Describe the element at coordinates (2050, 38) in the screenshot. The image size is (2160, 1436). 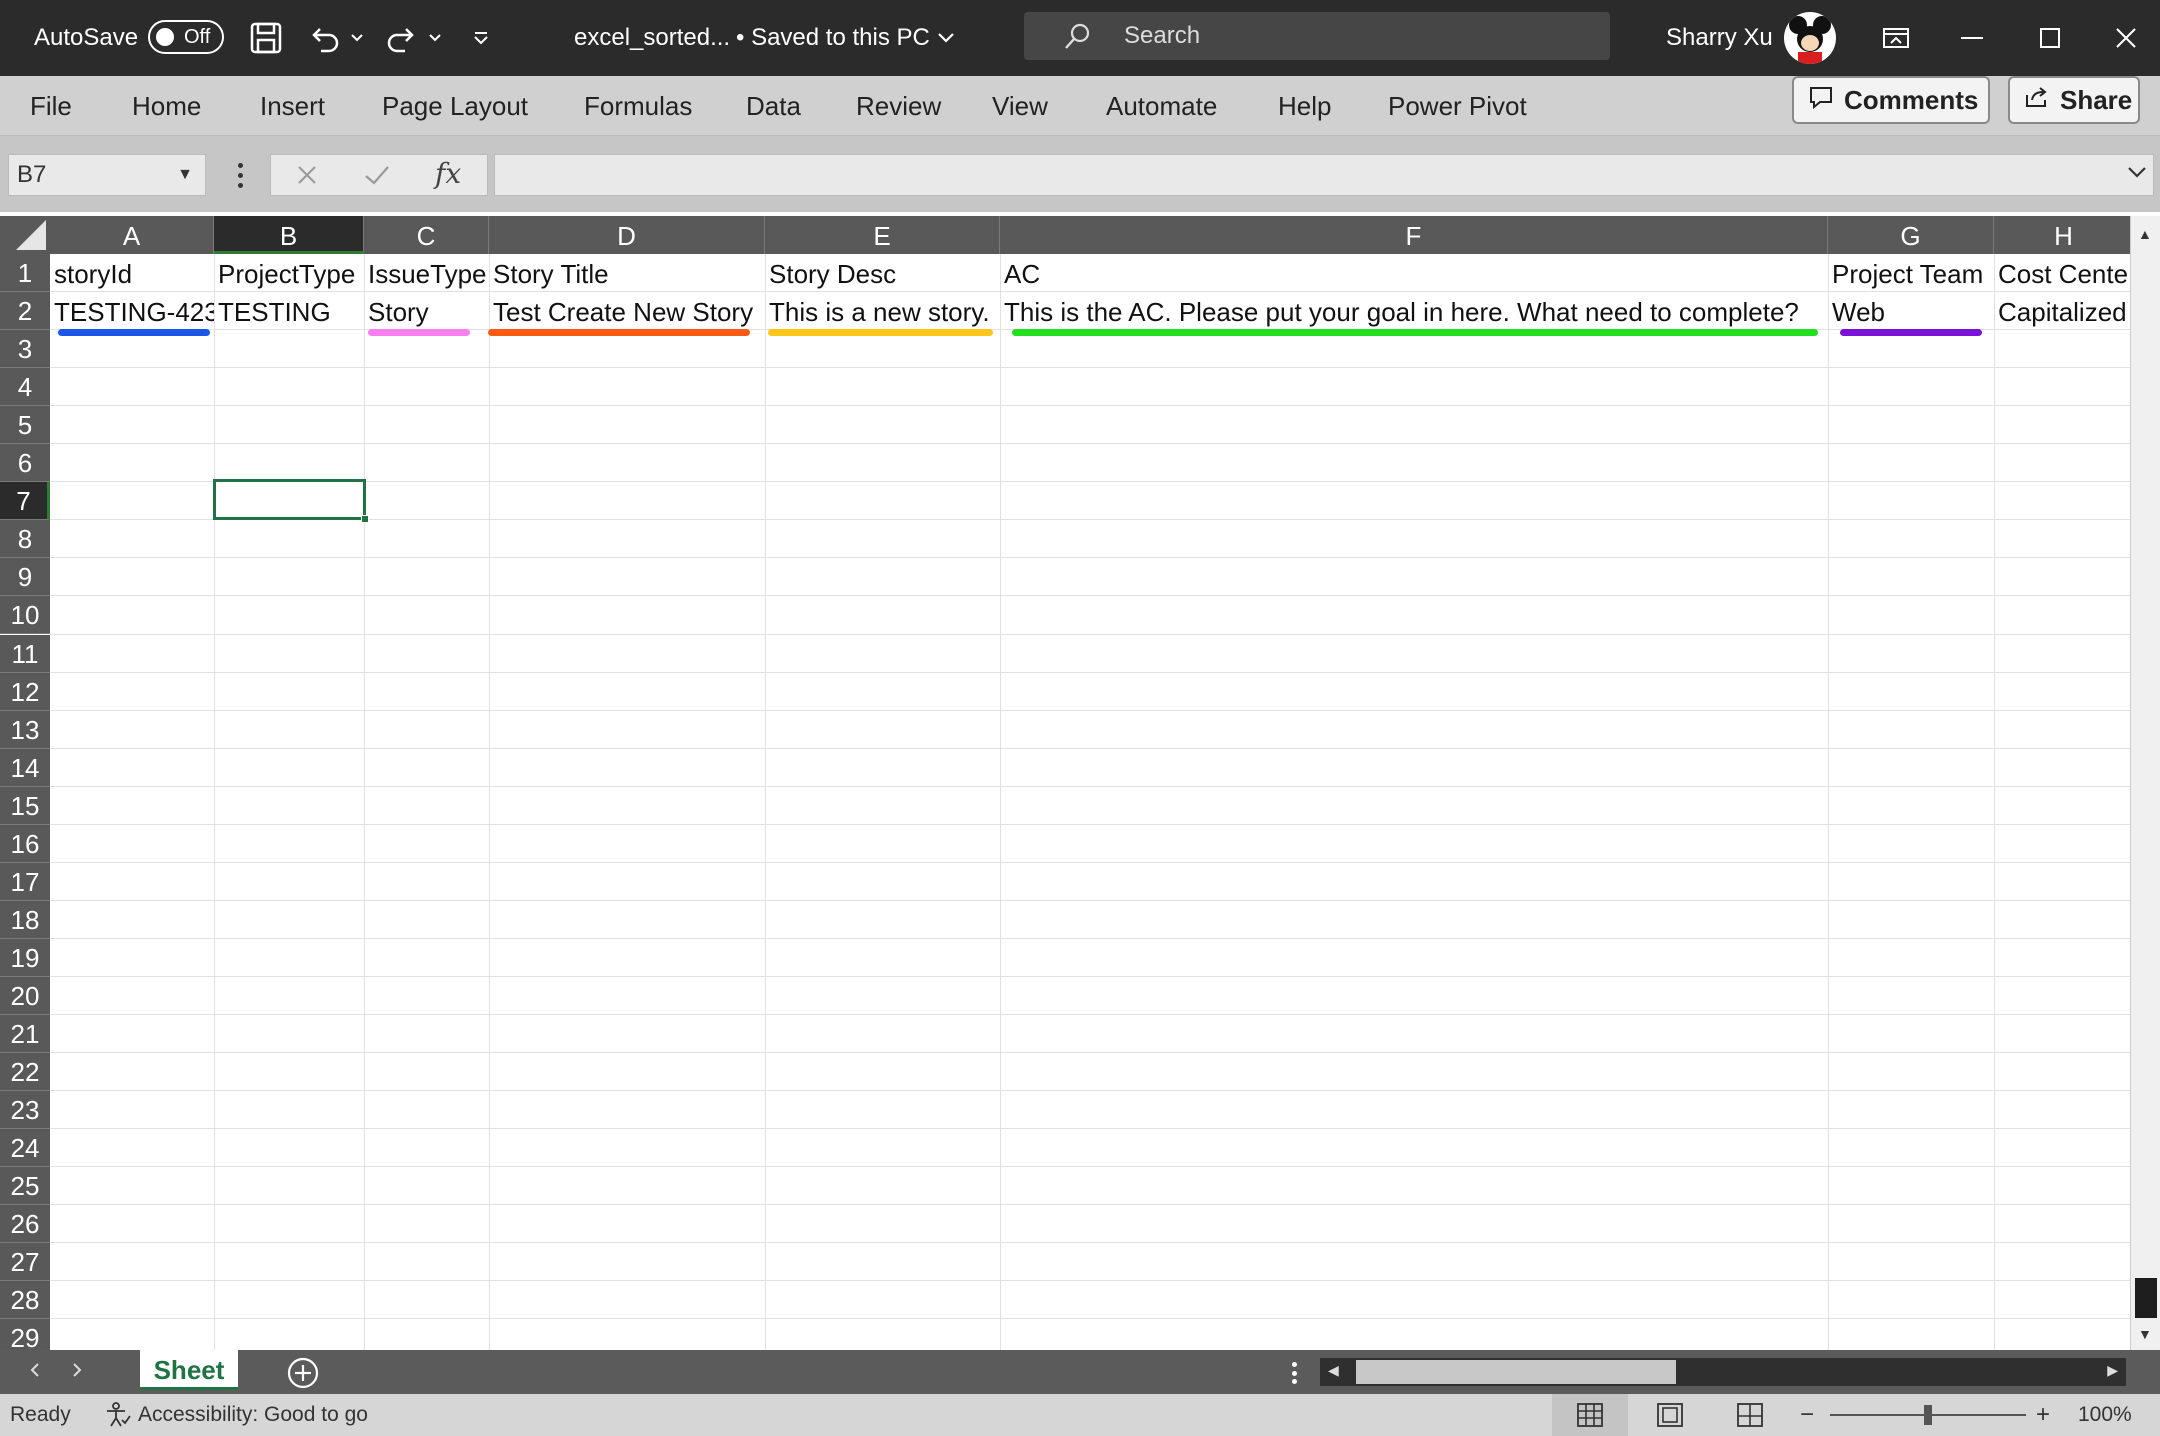
I see `maximize-icon` at that location.